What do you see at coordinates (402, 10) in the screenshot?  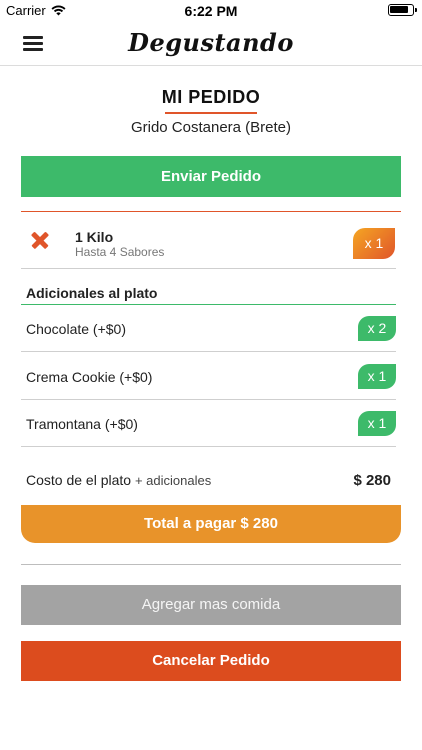 I see `battery-icon` at bounding box center [402, 10].